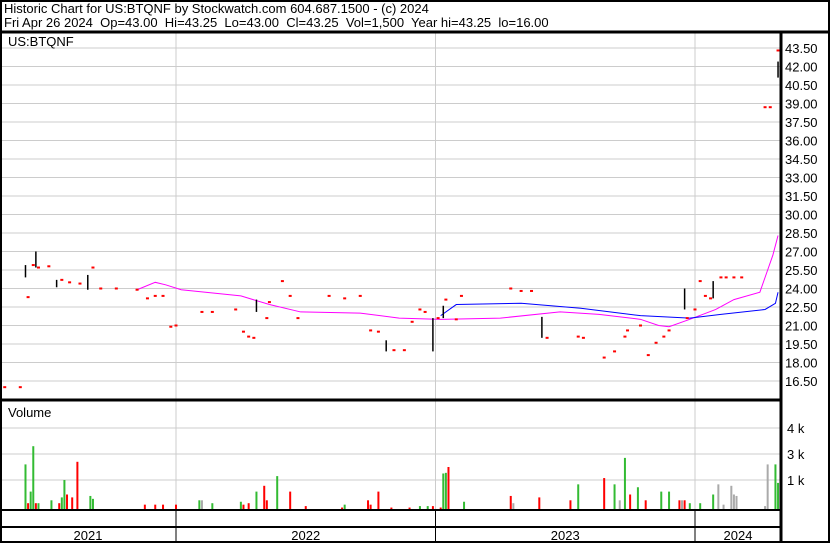 This screenshot has height=543, width=830. I want to click on price-tick-label: 40.50, so click(801, 85).